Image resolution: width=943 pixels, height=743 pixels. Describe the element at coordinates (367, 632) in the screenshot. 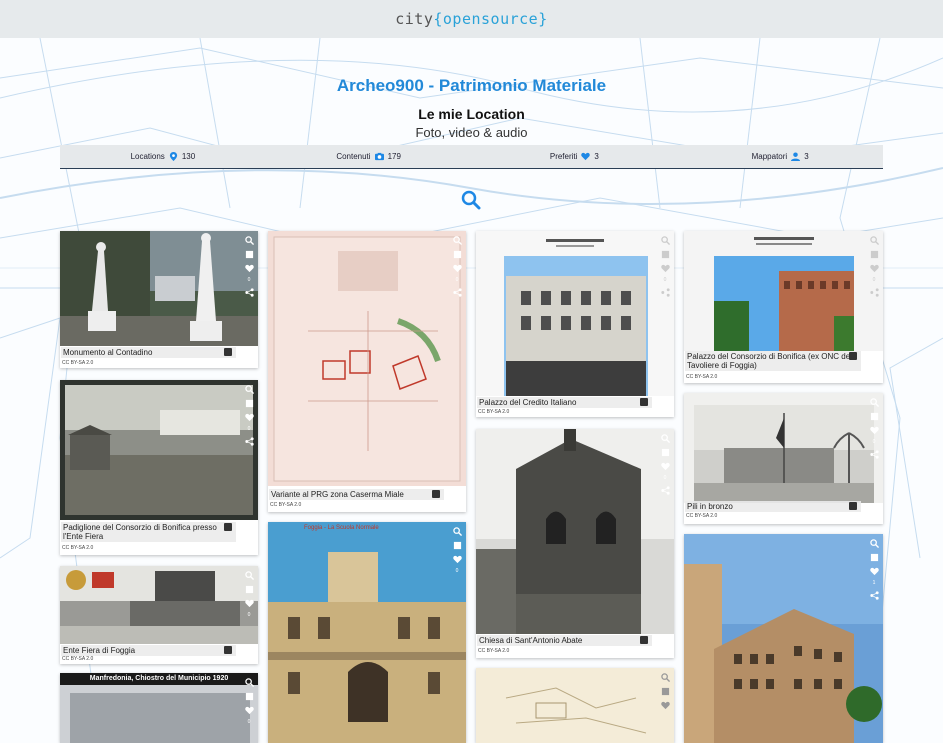

I see `location-card: Foggia - La Scuola Normale 0` at that location.